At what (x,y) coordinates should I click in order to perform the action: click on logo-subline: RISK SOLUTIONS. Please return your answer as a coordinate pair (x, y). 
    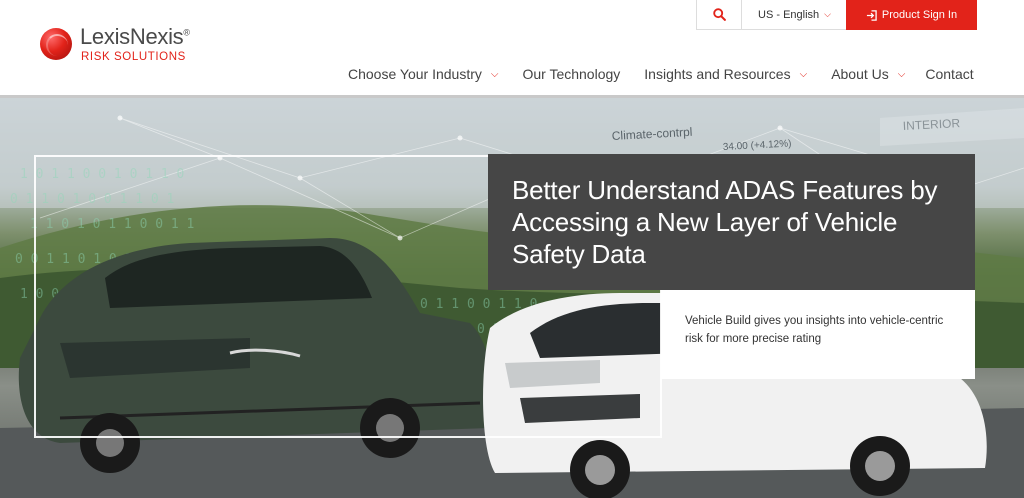
    Looking at the image, I should click on (133, 57).